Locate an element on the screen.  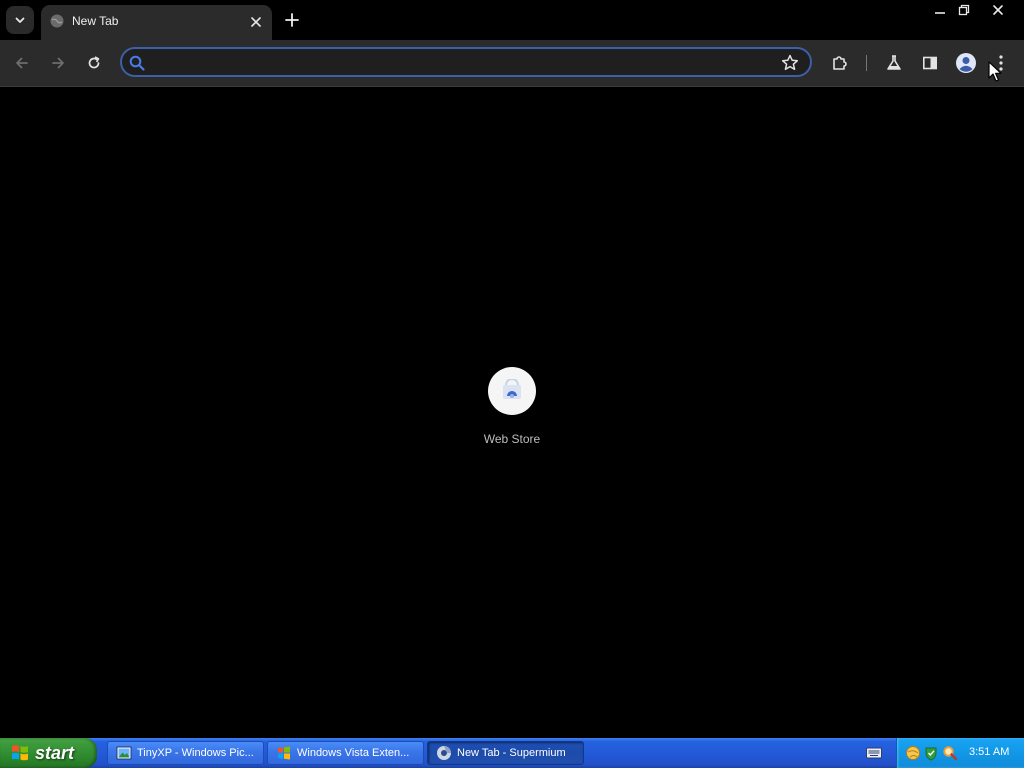
restore-button is located at coordinates (964, 10).